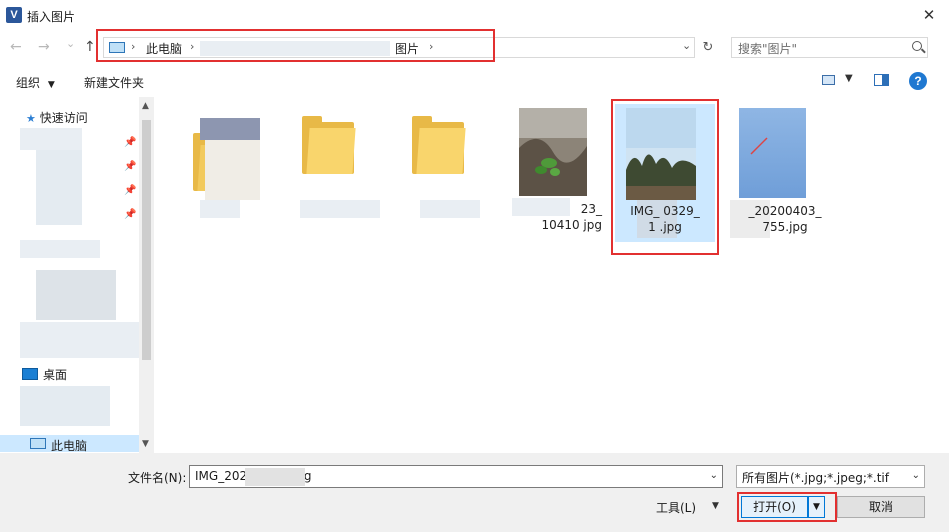 The height and width of the screenshot is (532, 949). Describe the element at coordinates (815, 478) in the screenshot. I see `file-type-value: 所有图片(*.jpg;*.jpeg;*.tif` at that location.